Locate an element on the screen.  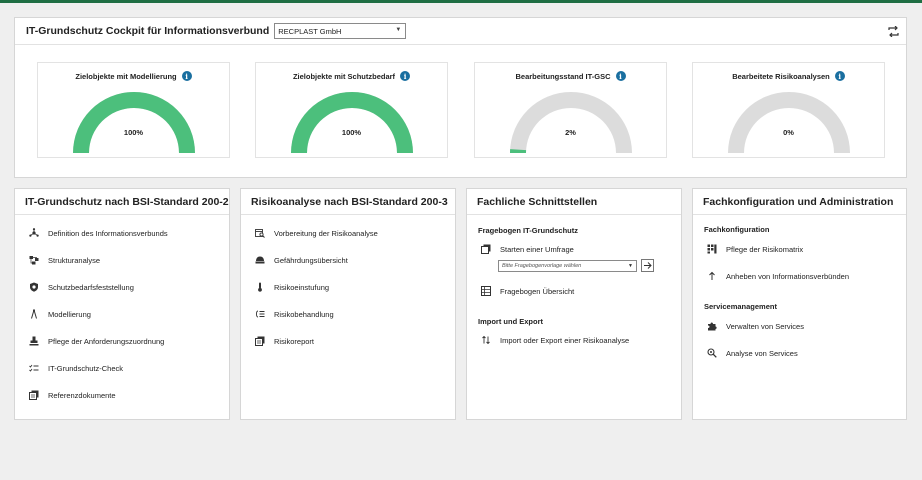
start-survey-button is located at coordinates (647, 265).